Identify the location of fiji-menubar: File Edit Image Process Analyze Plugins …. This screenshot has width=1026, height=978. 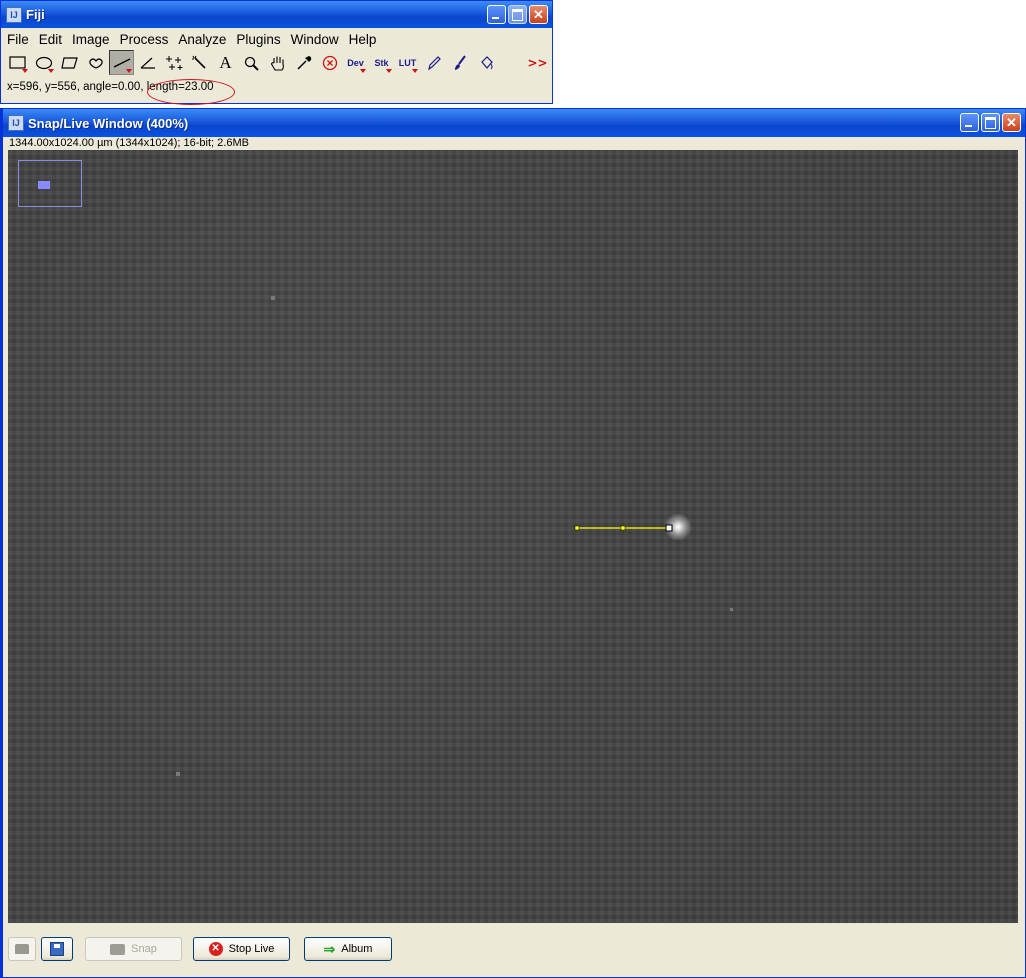
(276, 39).